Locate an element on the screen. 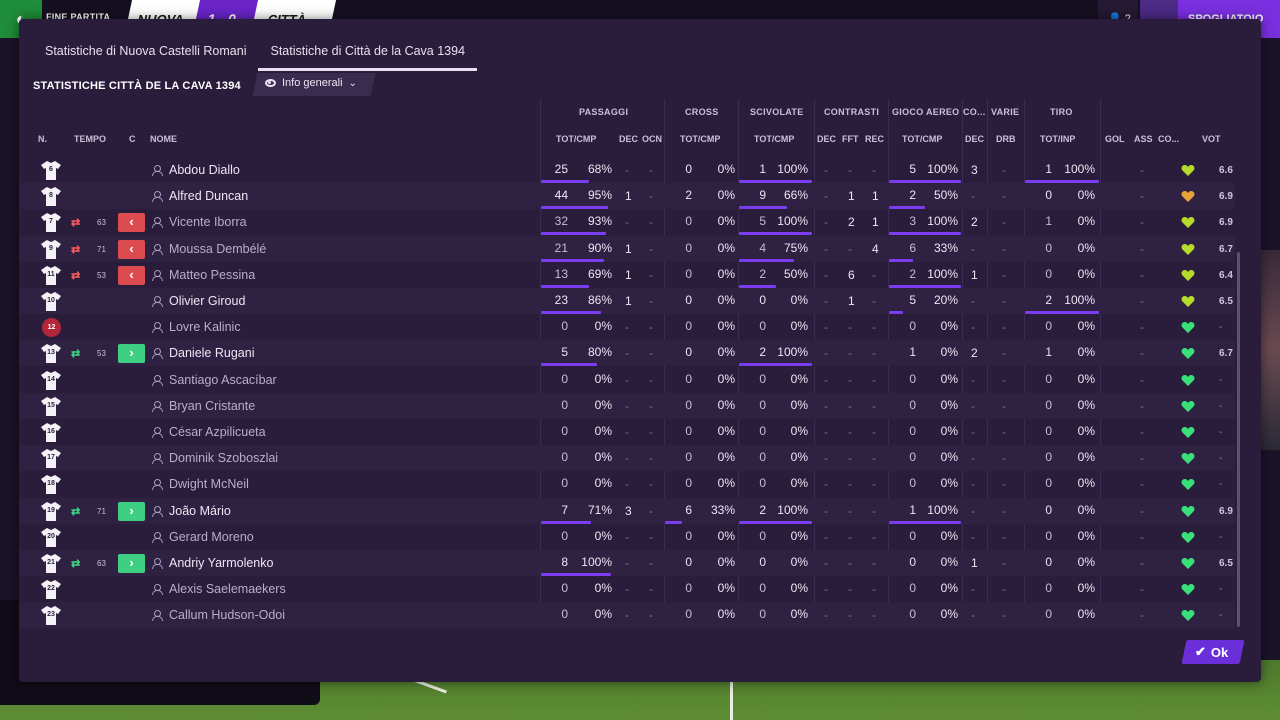 This screenshot has height=720, width=1280. view-dropdown-content: Info generali ⌄ is located at coordinates (311, 83).